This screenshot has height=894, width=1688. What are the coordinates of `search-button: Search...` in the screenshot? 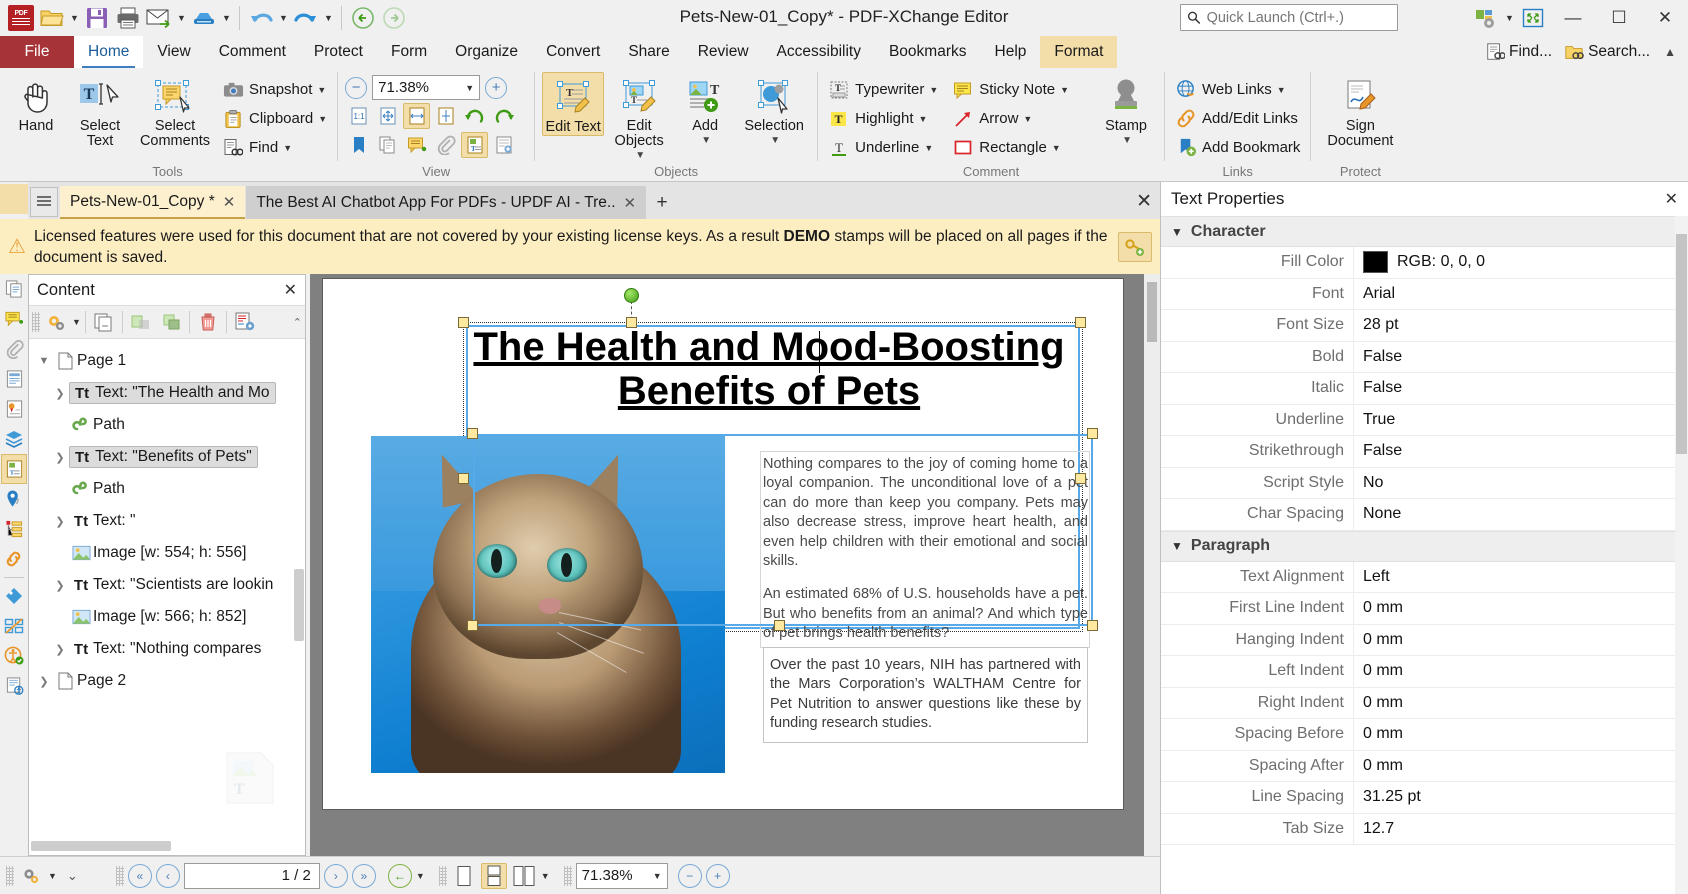 It's located at (1607, 52).